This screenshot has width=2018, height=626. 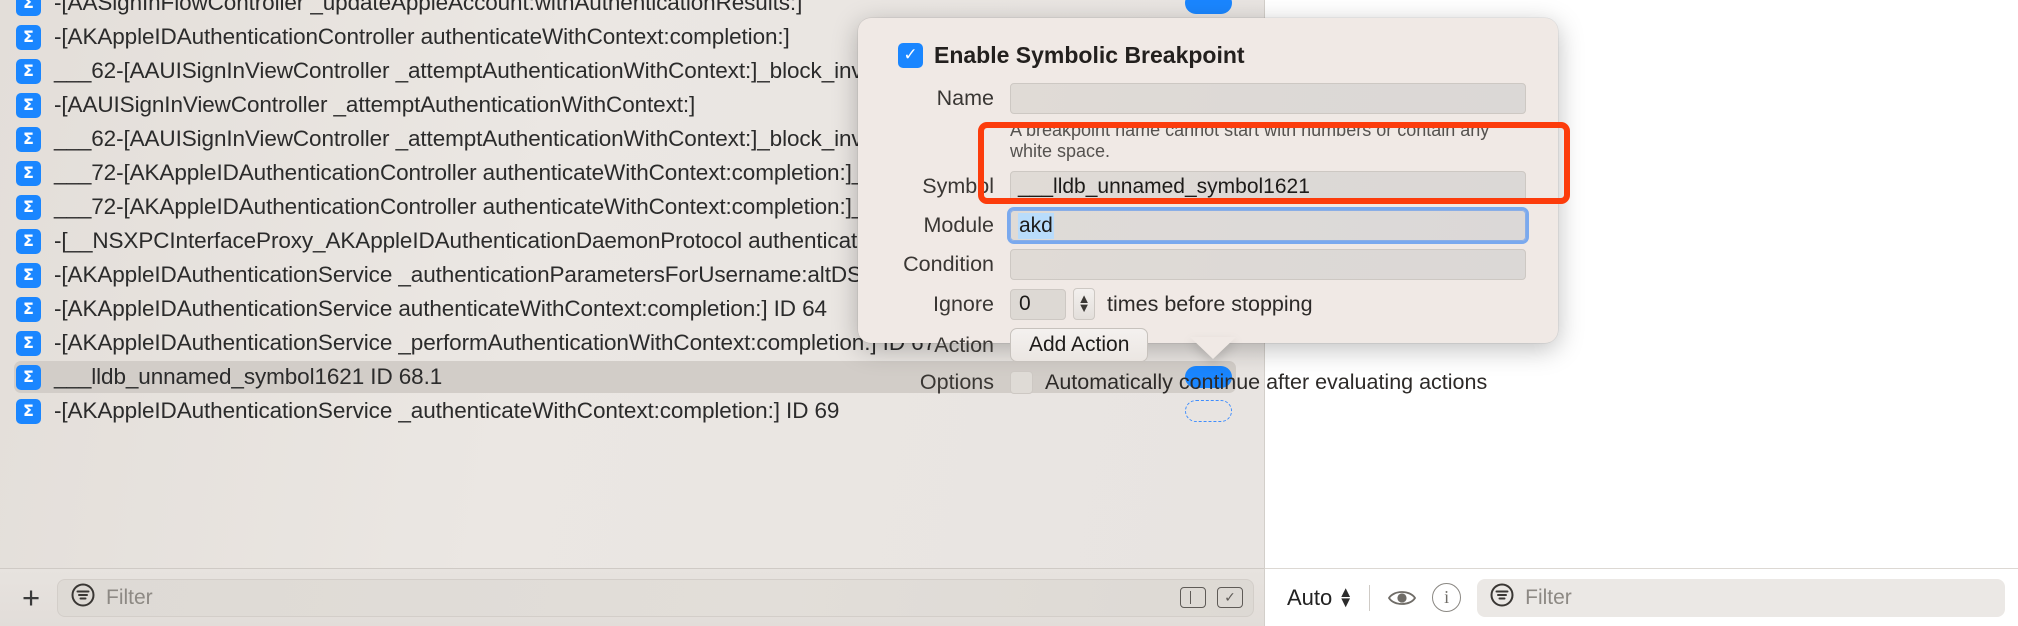 What do you see at coordinates (1213, 348) in the screenshot?
I see `popover-arrow` at bounding box center [1213, 348].